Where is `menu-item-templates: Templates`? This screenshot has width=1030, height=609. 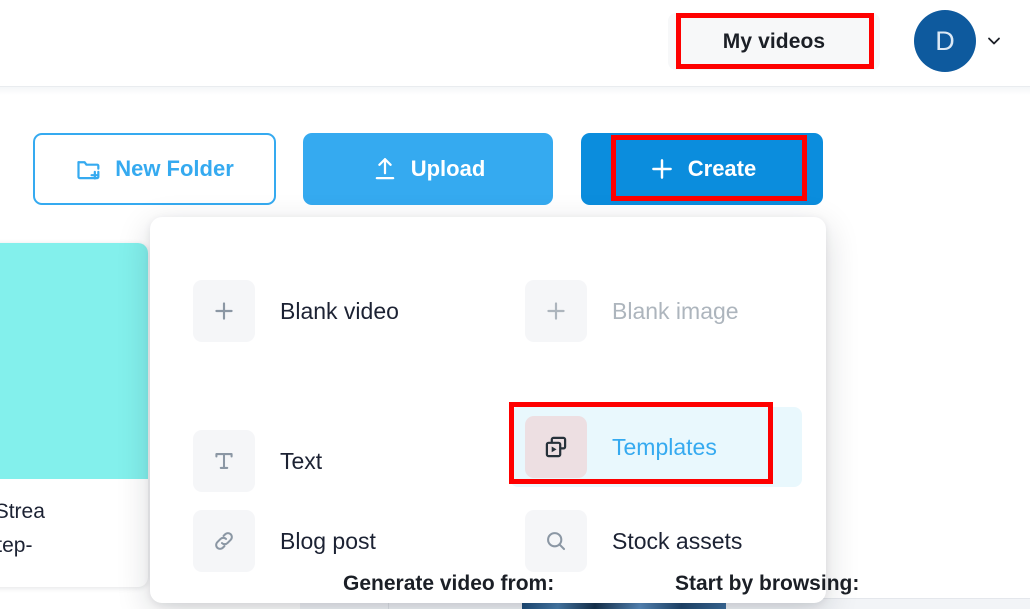 menu-item-templates: Templates is located at coordinates (656, 447).